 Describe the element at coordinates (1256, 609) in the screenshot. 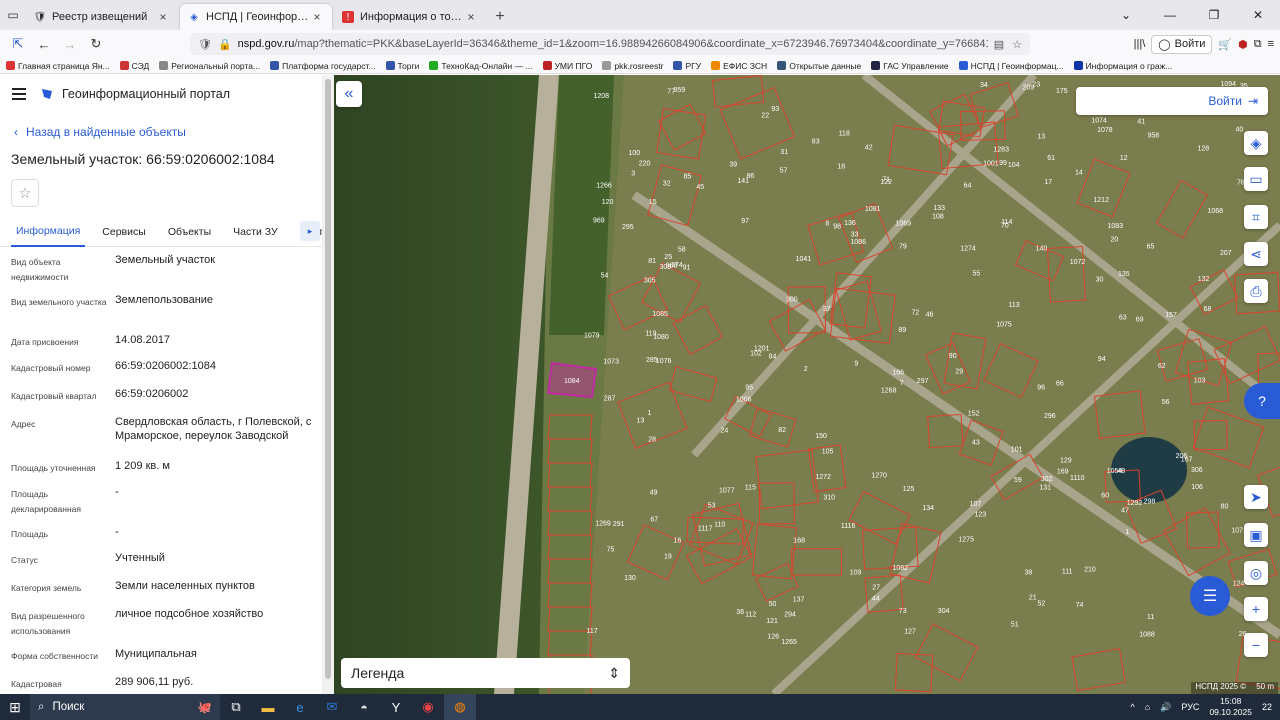

I see `zoom-in-button: +` at that location.